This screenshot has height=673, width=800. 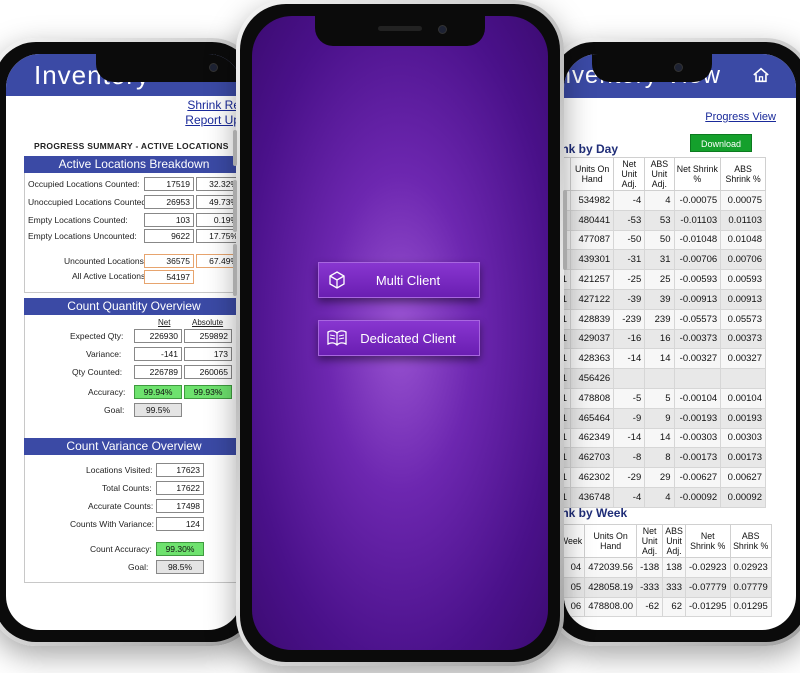 I want to click on absolute-column-header: Absolute, so click(x=208, y=322).